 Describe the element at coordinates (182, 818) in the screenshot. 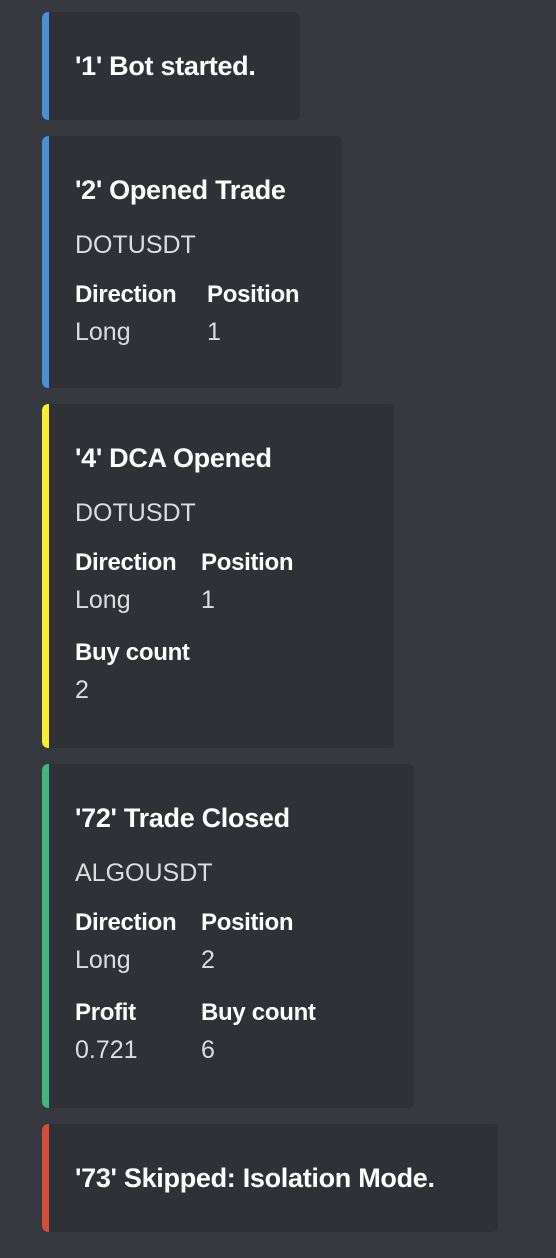

I see `embed-title: '72' Trade Closed` at that location.